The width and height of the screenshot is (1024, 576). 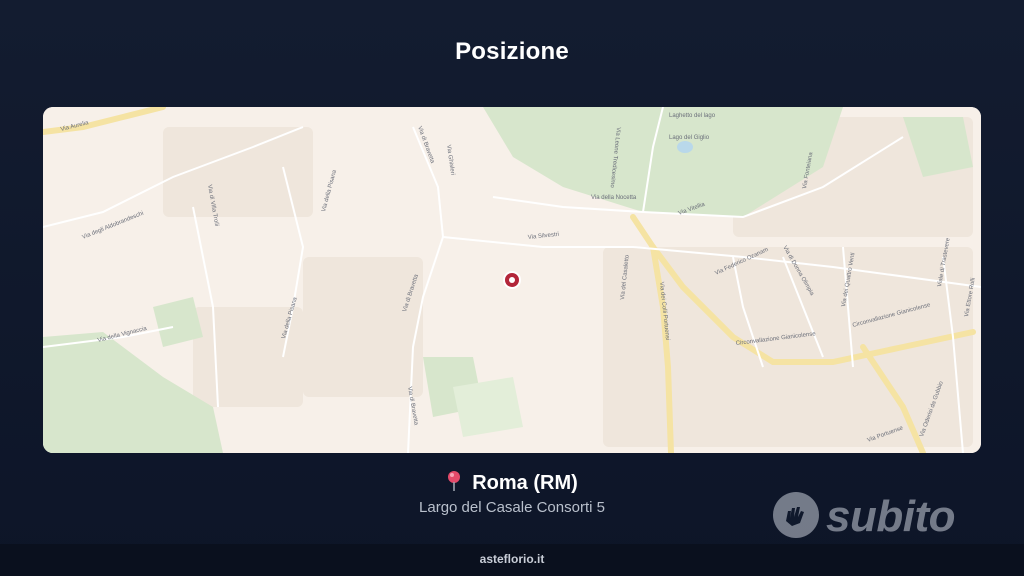 What do you see at coordinates (692, 116) in the screenshot?
I see `svg-text: Laghetto del lago` at bounding box center [692, 116].